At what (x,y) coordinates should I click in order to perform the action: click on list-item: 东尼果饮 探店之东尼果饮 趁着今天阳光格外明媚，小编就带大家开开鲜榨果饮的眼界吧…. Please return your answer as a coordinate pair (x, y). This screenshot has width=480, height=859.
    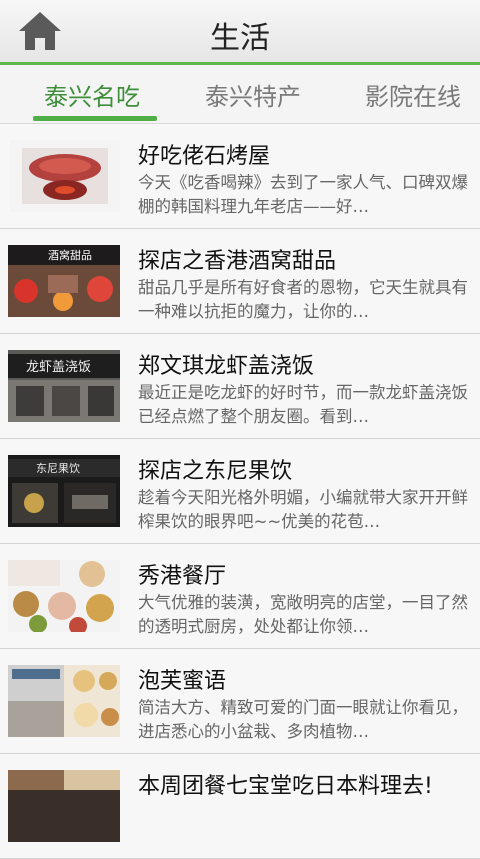
    Looking at the image, I should click on (240, 491).